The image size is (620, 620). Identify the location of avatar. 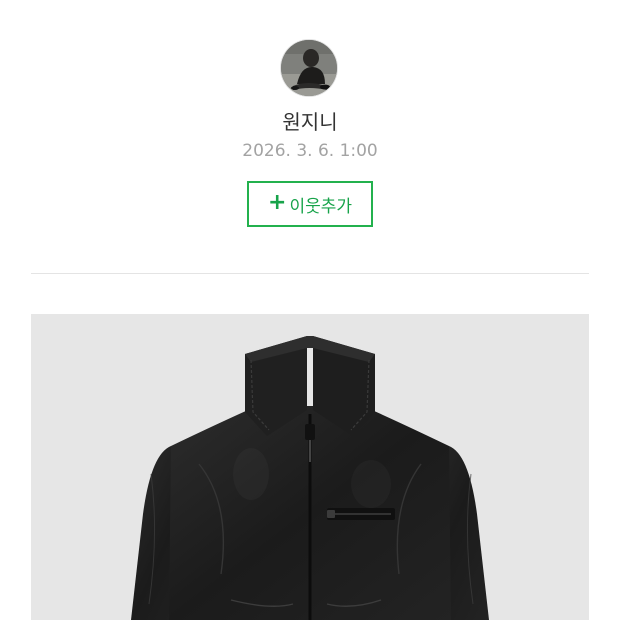
(309, 68).